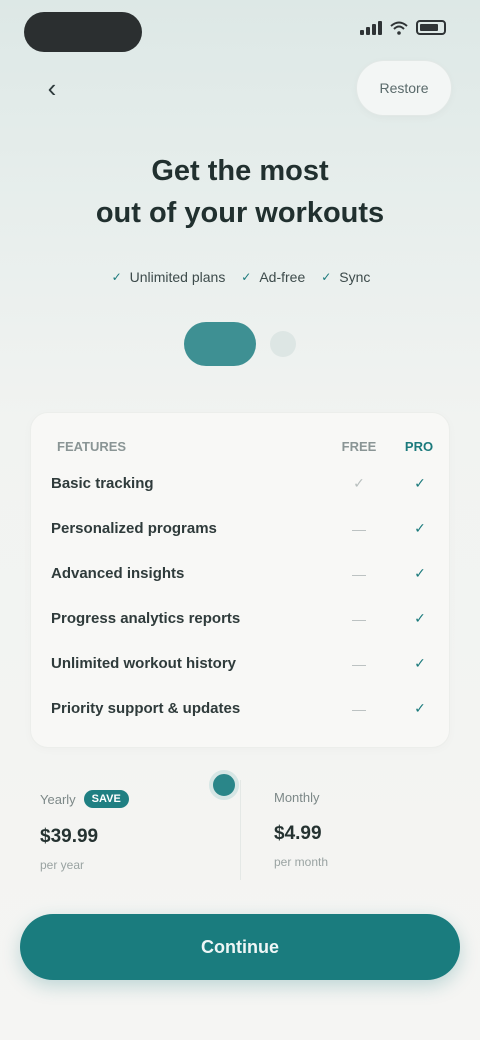 The width and height of the screenshot is (480, 1040). I want to click on benefit-label: Unlimited plans, so click(177, 277).